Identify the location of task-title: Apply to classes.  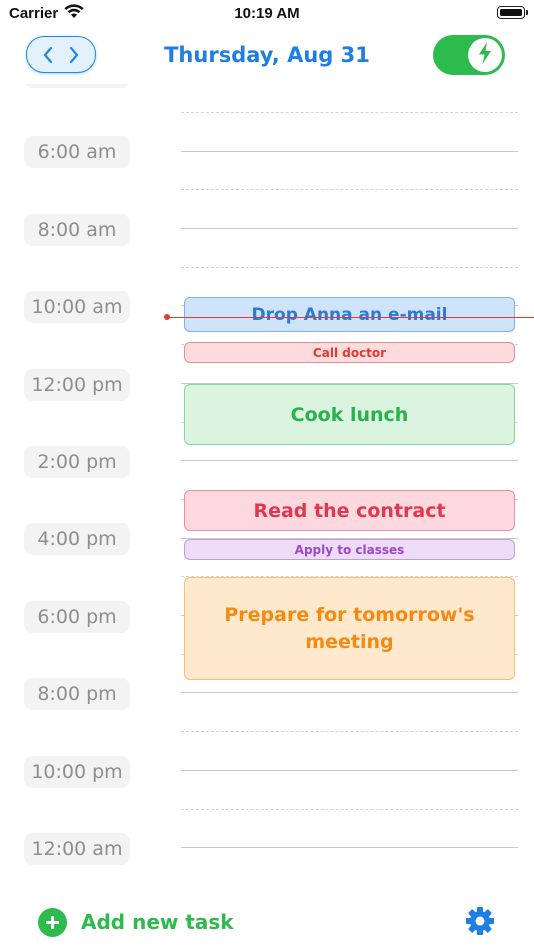
(349, 549).